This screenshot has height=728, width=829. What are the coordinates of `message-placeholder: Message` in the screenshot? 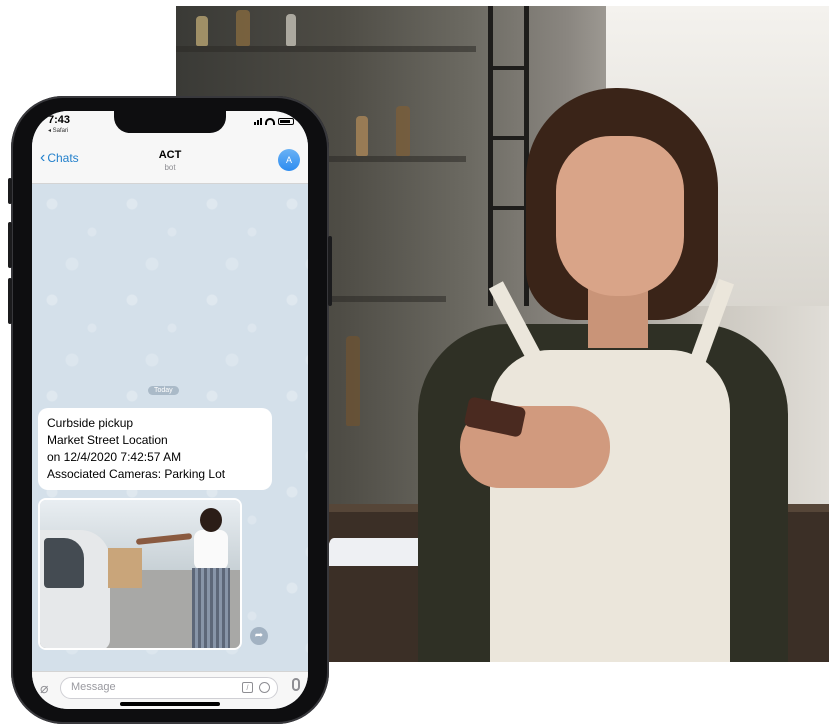 It's located at (93, 687).